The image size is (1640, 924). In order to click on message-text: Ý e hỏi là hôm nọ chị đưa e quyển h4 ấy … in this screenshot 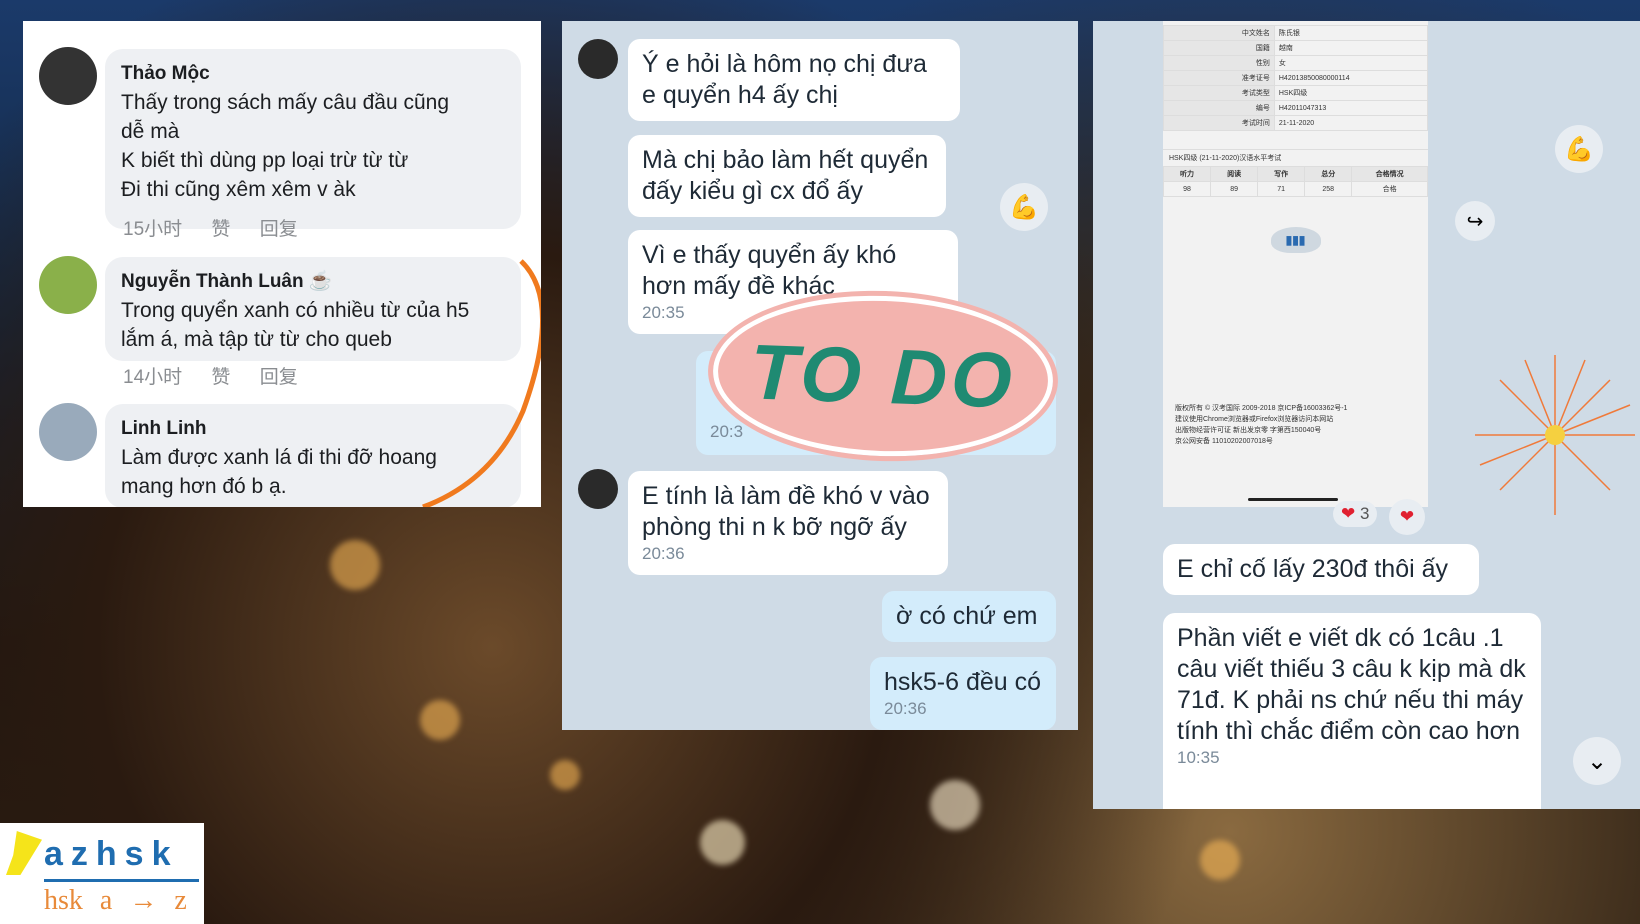, I will do `click(784, 79)`.